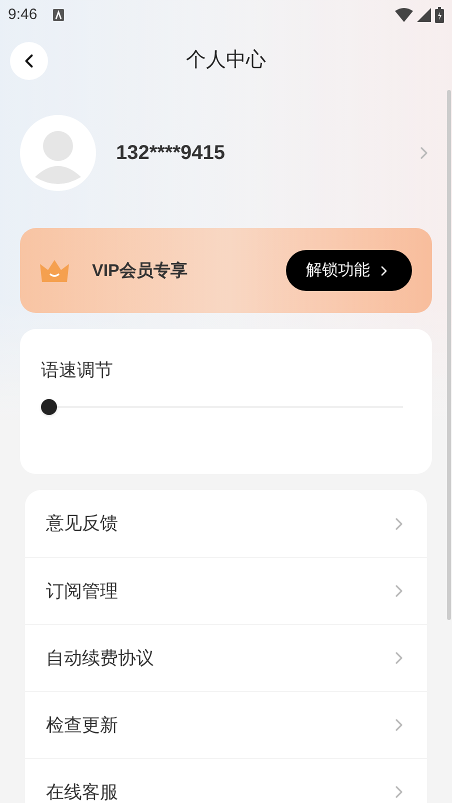 The image size is (452, 803). Describe the element at coordinates (58, 153) in the screenshot. I see `avatar-icon` at that location.